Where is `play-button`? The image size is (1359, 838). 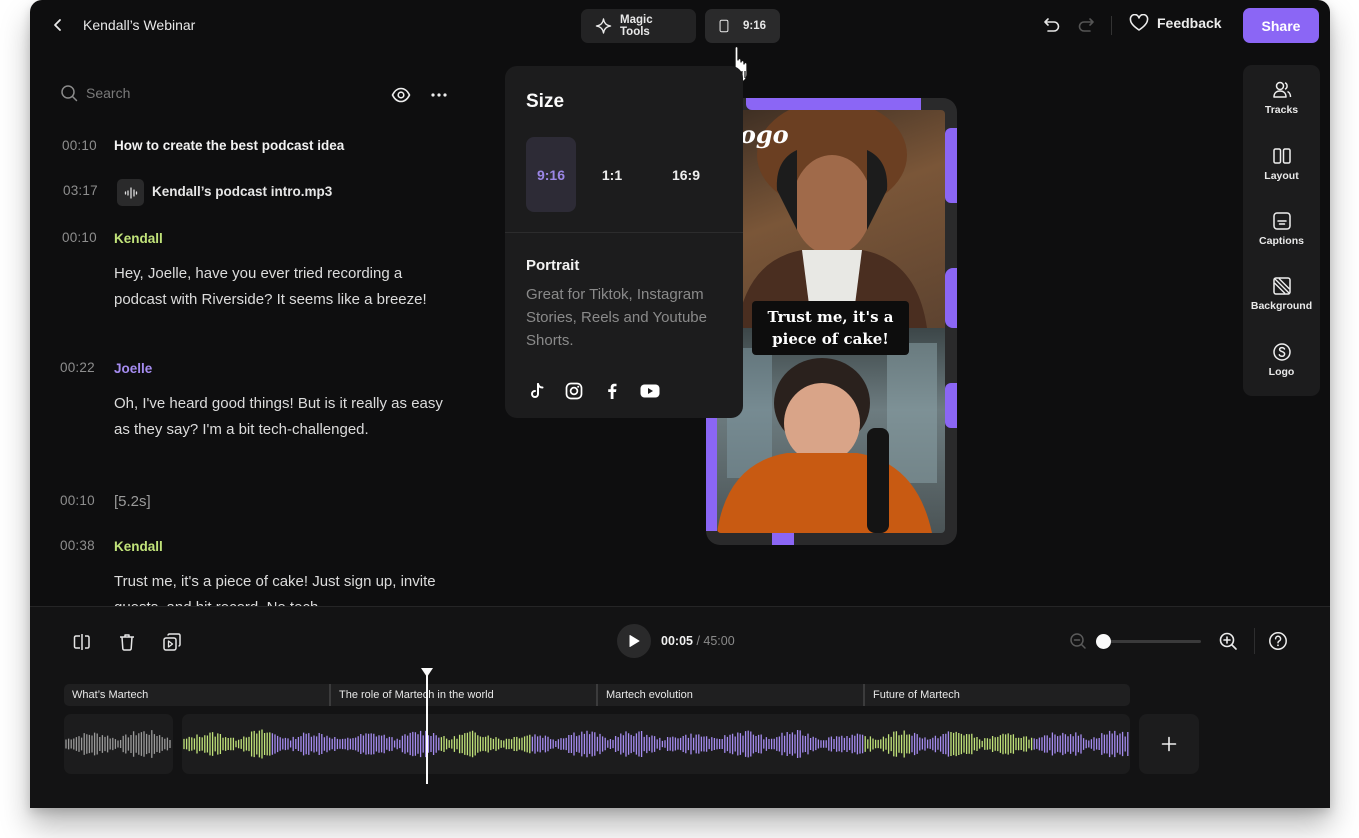
play-button is located at coordinates (634, 641).